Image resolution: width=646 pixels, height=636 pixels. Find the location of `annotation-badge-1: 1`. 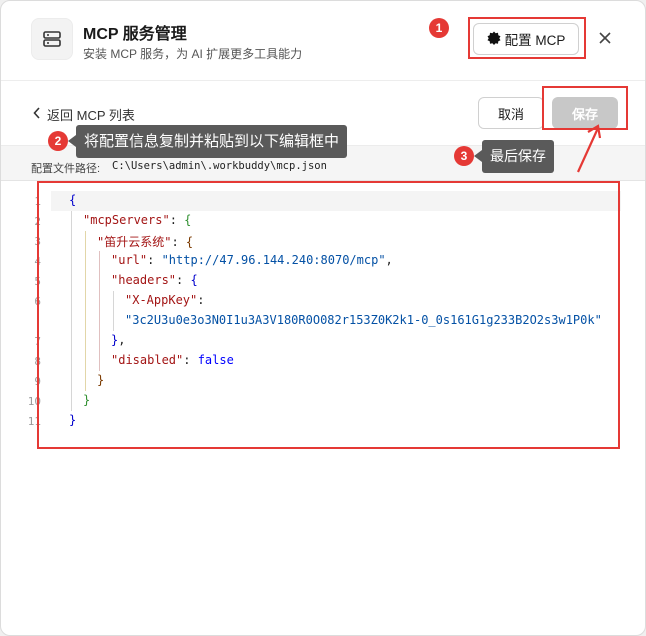

annotation-badge-1: 1 is located at coordinates (439, 28).